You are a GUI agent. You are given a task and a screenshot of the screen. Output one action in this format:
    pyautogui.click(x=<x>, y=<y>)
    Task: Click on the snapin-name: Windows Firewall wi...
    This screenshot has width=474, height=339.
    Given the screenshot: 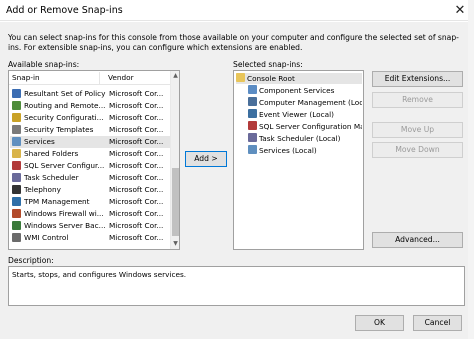 What is the action you would take?
    pyautogui.click(x=64, y=213)
    